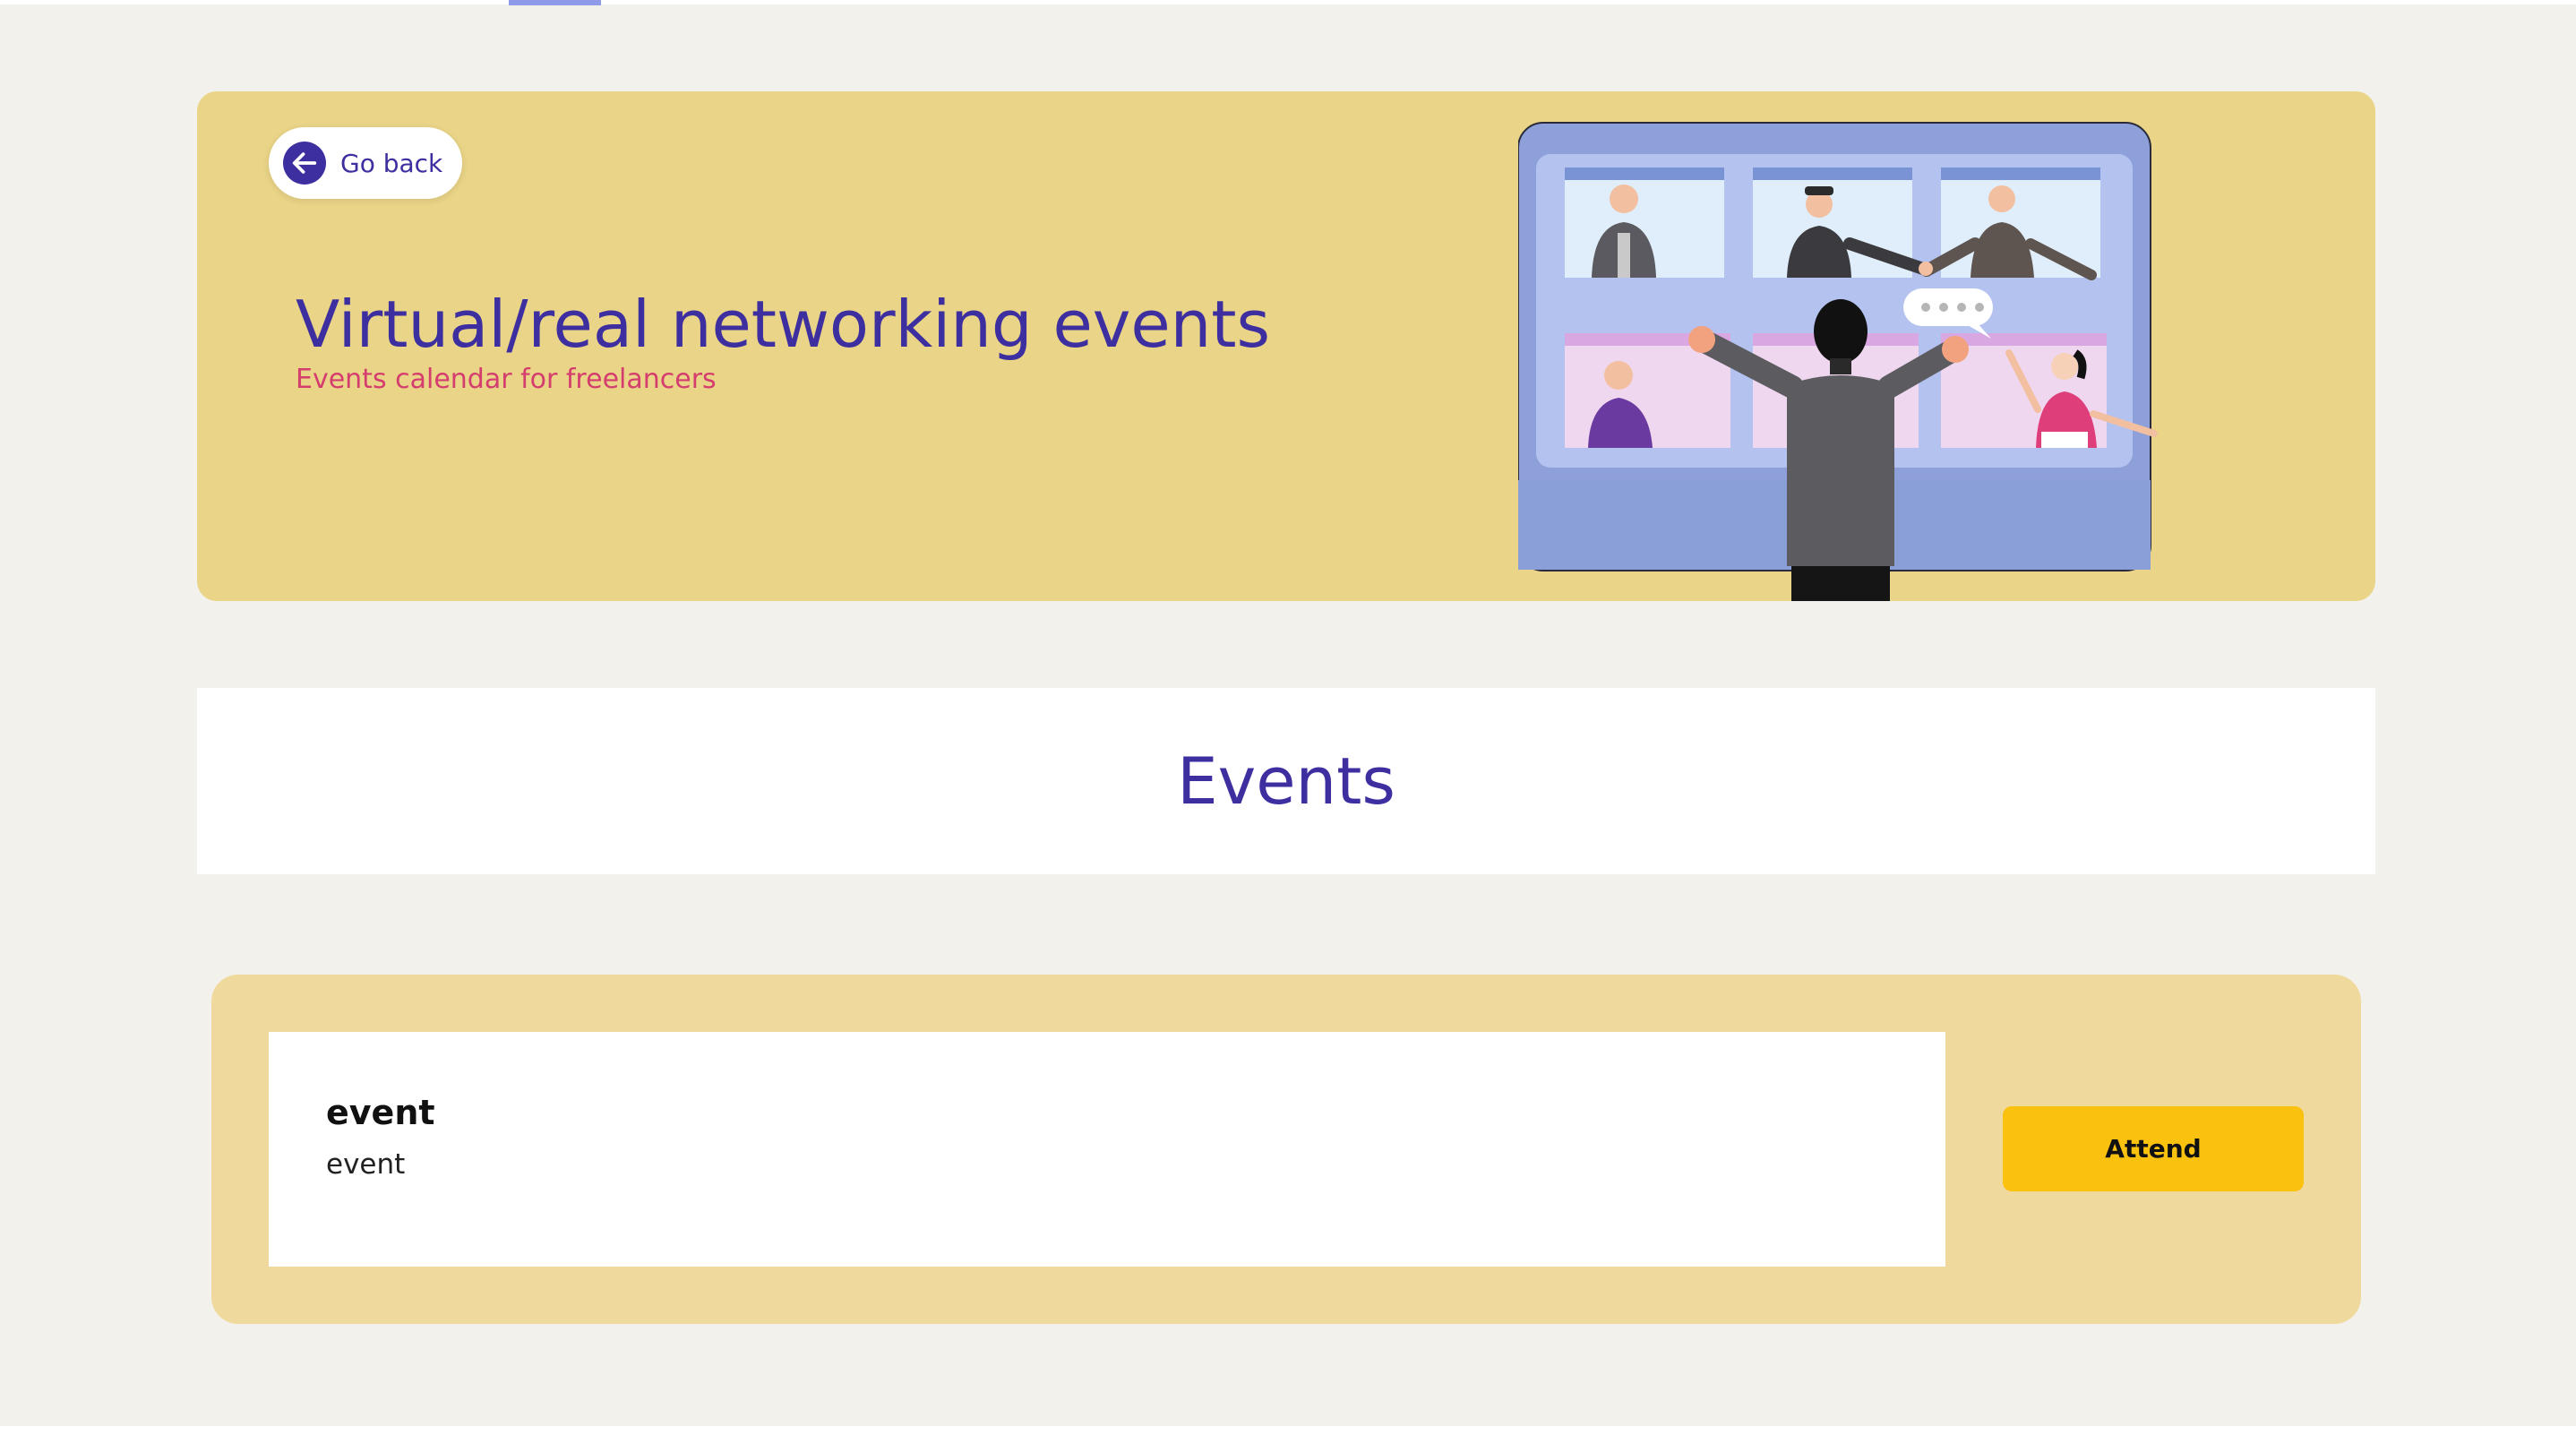 This screenshot has height=1435, width=2576. Describe the element at coordinates (391, 163) in the screenshot. I see `go-back-label: Go back` at that location.